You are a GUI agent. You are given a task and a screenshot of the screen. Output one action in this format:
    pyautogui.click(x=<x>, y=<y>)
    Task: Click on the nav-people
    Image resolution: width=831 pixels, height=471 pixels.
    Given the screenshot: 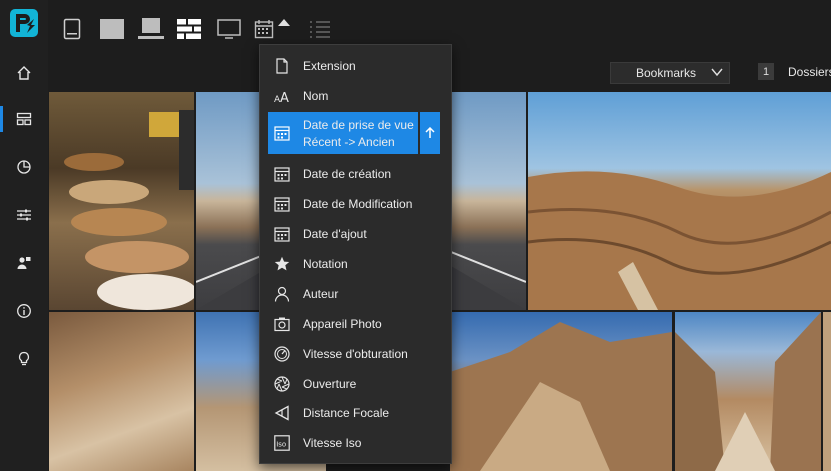 What is the action you would take?
    pyautogui.click(x=24, y=263)
    